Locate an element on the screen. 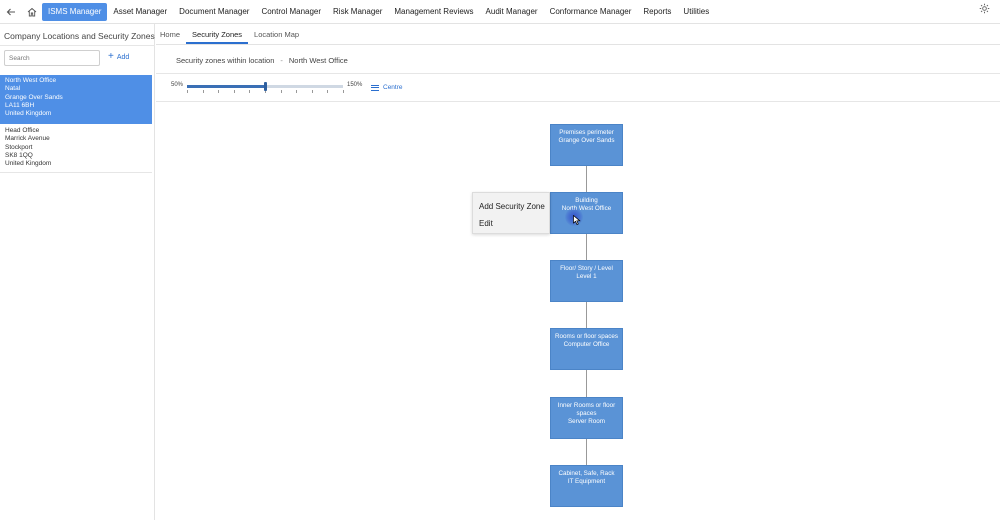  centre-button: Centre is located at coordinates (387, 87).